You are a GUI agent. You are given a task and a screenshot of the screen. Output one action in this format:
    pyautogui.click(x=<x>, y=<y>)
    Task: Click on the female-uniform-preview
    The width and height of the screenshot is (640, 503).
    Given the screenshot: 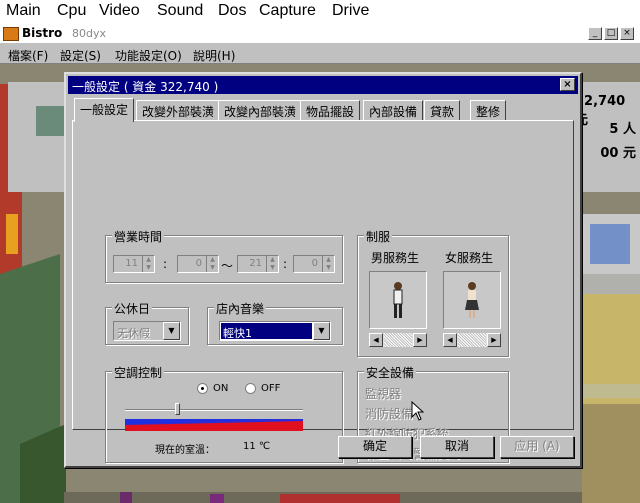 What is the action you would take?
    pyautogui.click(x=472, y=300)
    